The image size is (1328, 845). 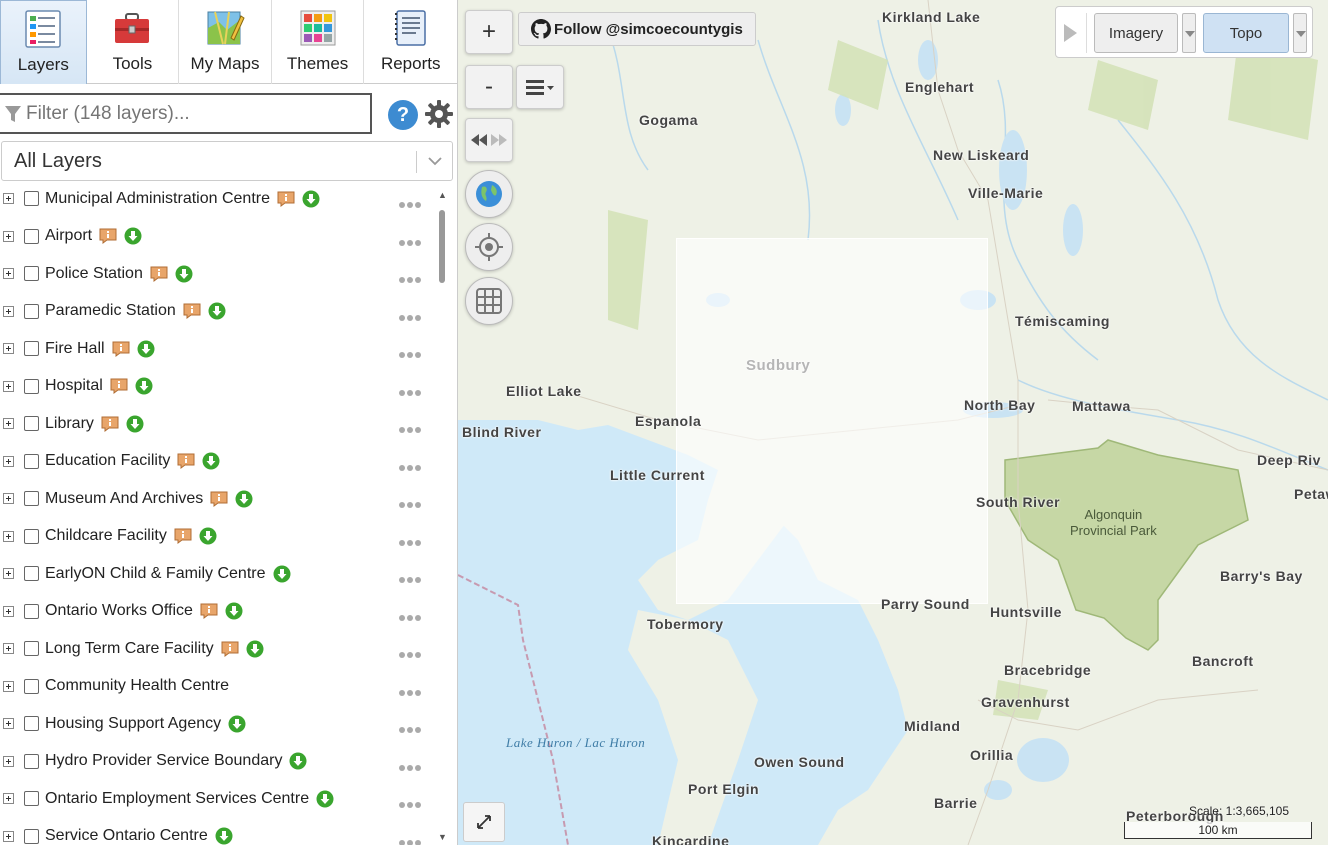 I want to click on help-icon: ?, so click(x=403, y=115).